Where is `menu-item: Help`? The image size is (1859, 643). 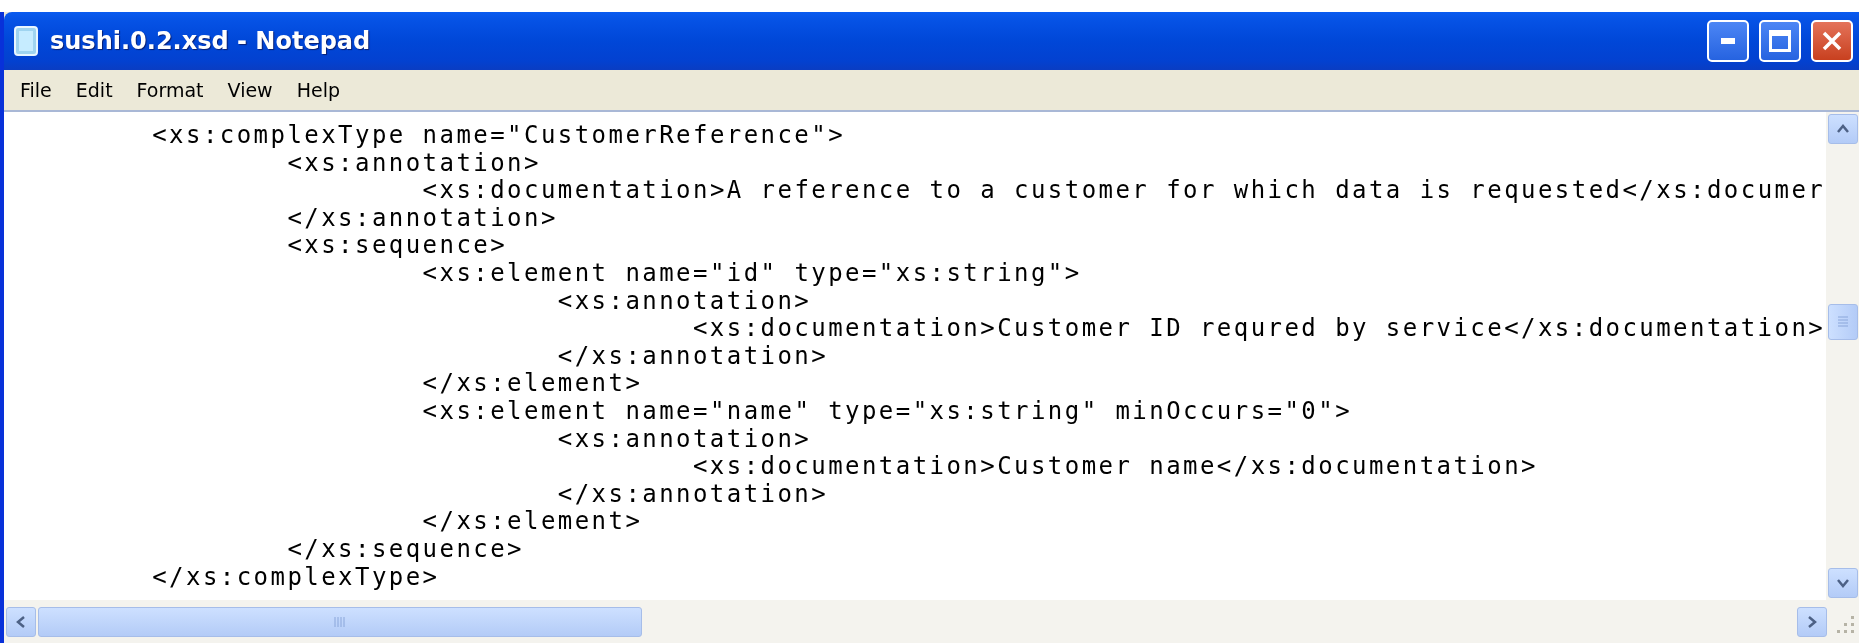
menu-item: Help is located at coordinates (318, 90).